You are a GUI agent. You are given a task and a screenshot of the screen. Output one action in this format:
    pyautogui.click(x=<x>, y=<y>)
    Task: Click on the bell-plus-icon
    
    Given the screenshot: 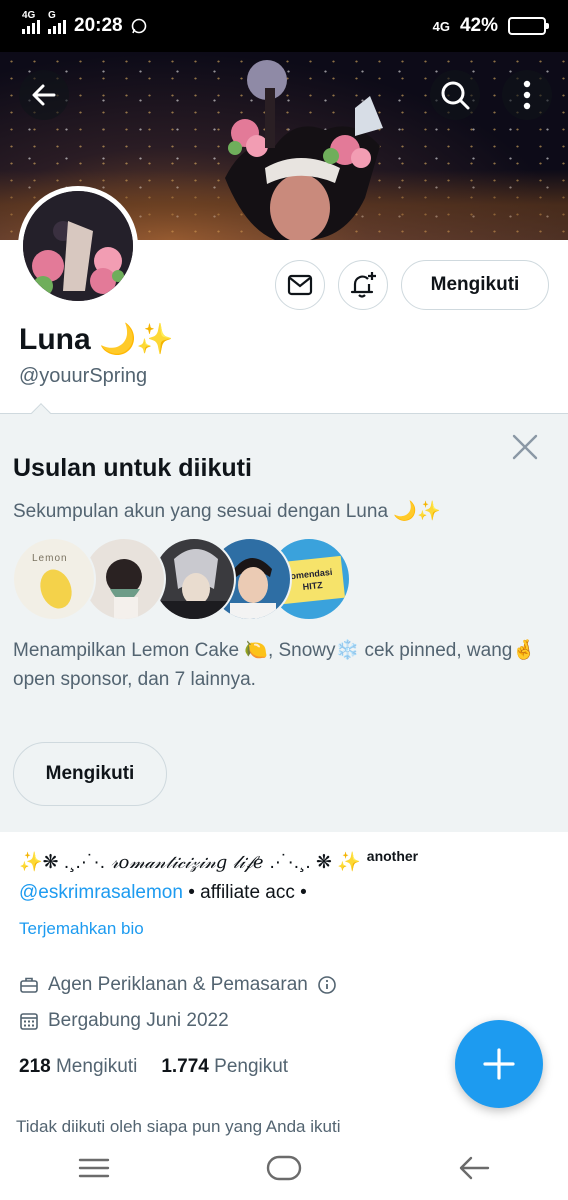 What is the action you would take?
    pyautogui.click(x=363, y=285)
    